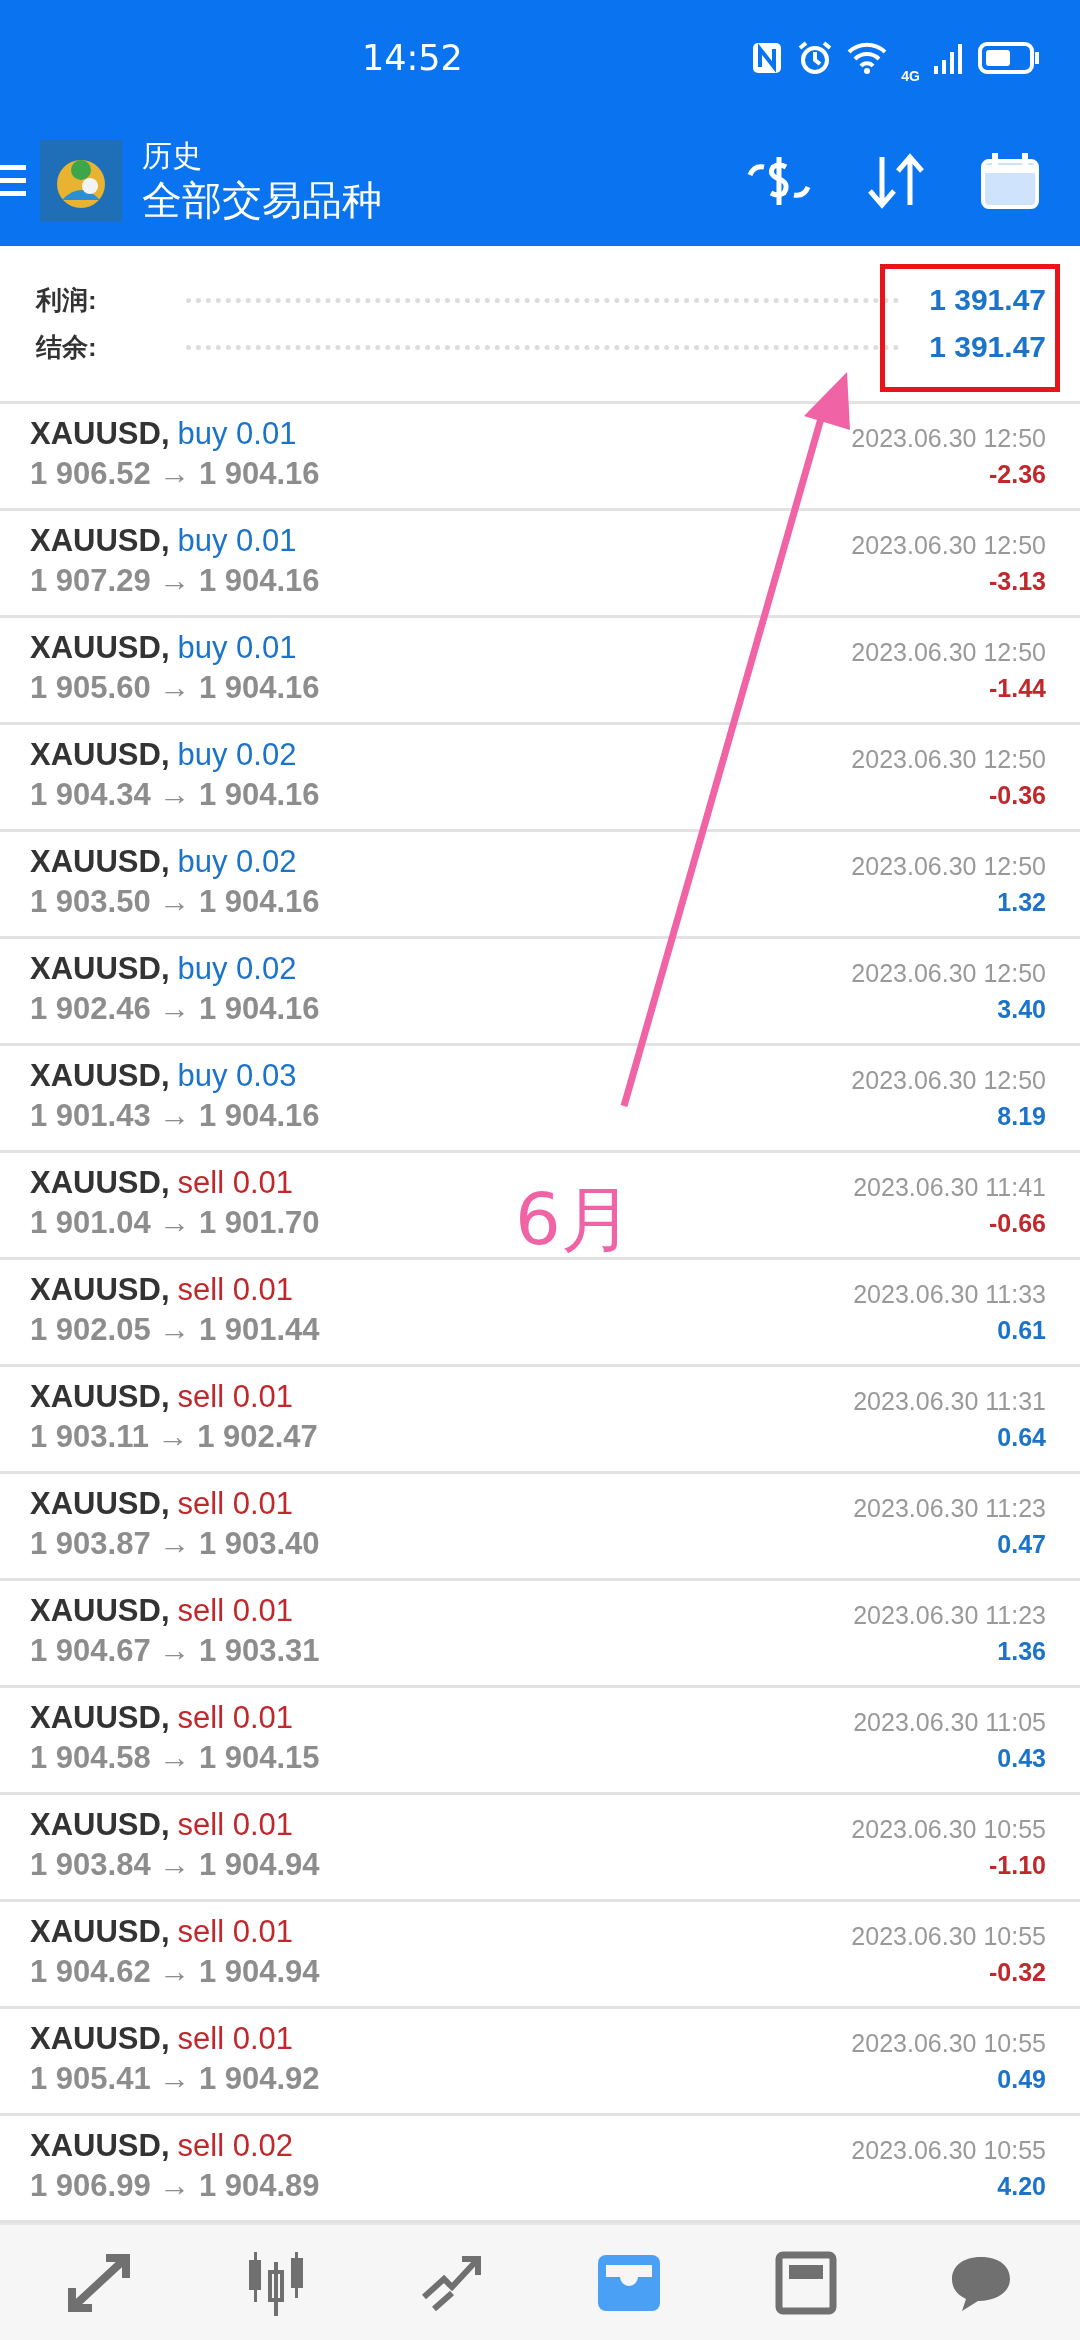 Image resolution: width=1080 pixels, height=2340 pixels. What do you see at coordinates (1010, 180) in the screenshot?
I see `calendar-icon` at bounding box center [1010, 180].